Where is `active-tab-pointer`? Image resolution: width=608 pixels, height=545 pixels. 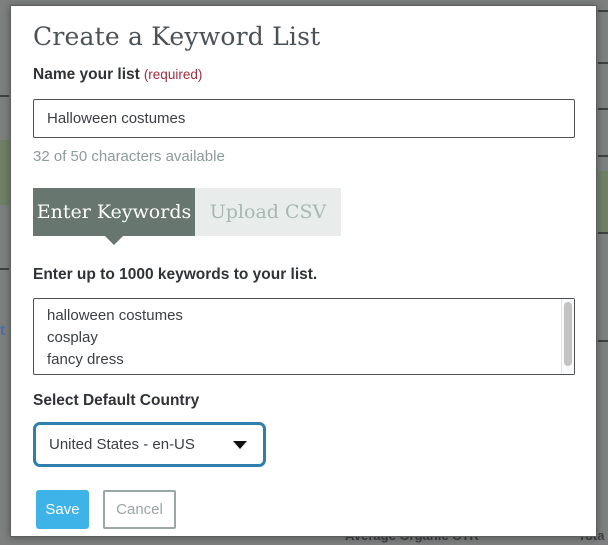 active-tab-pointer is located at coordinates (114, 240).